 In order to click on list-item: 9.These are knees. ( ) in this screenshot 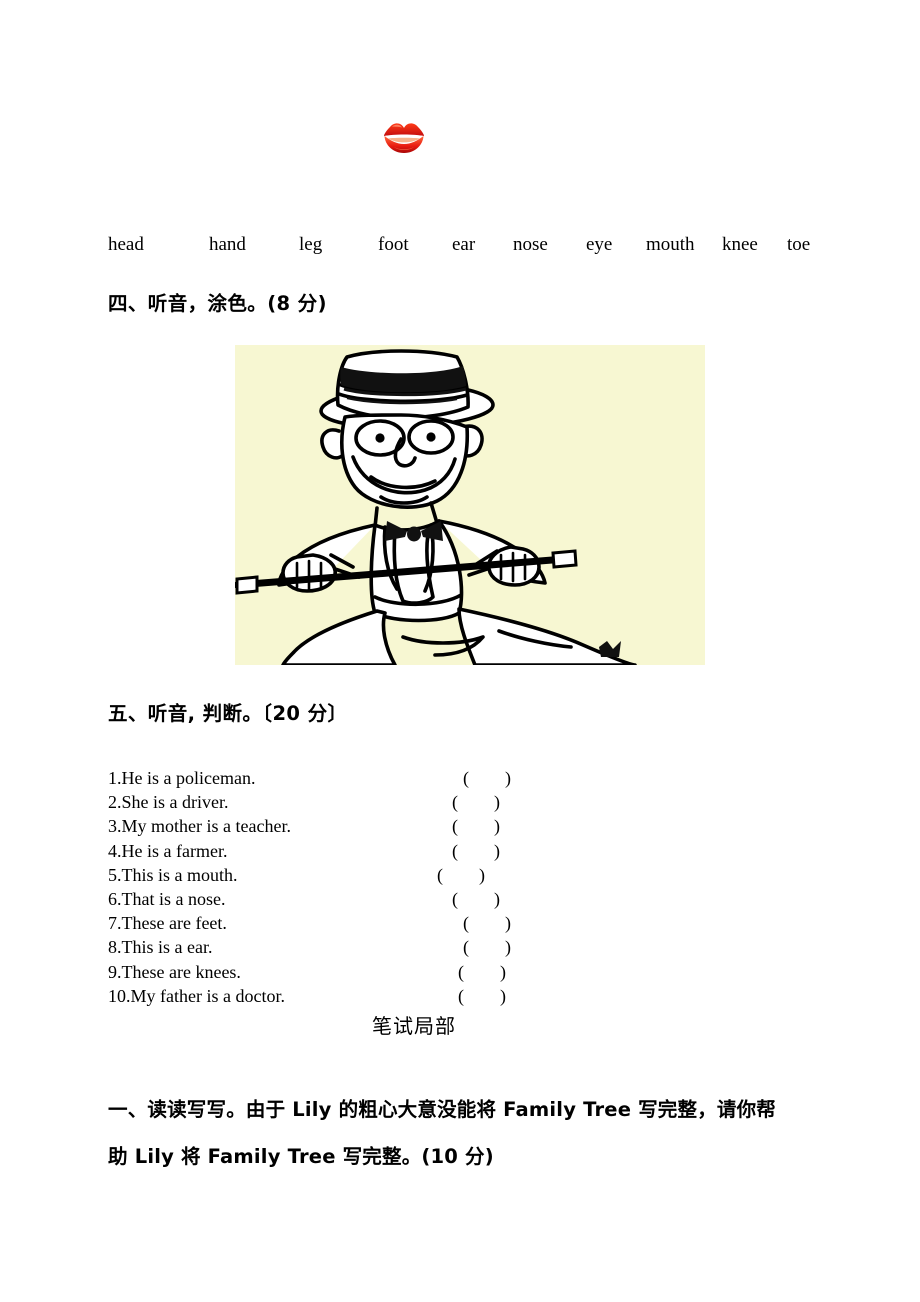, I will do `click(460, 972)`.